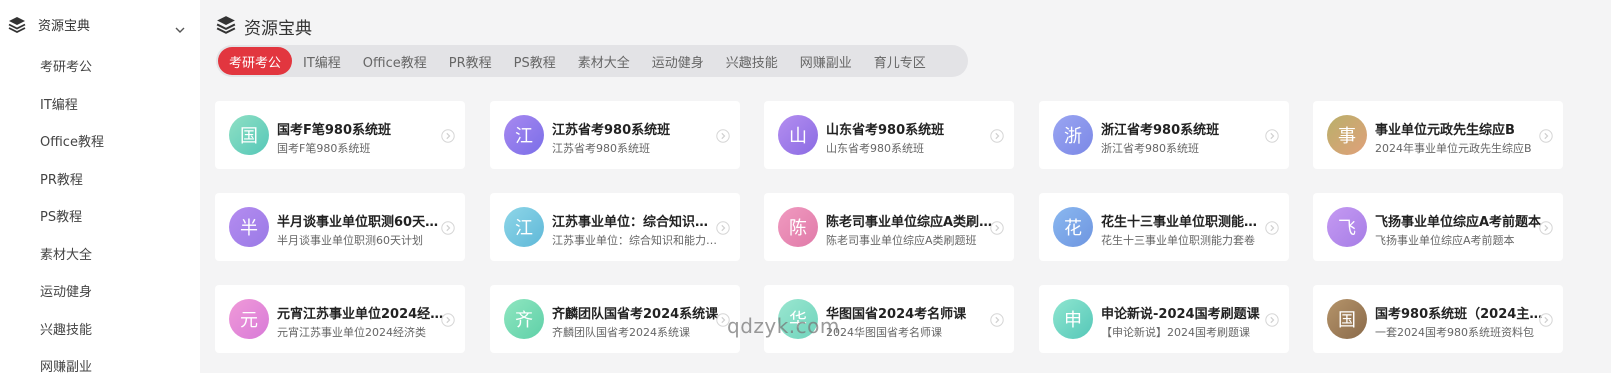 Image resolution: width=1611 pixels, height=373 pixels. I want to click on card-subtitle: 飞扬事业单位综应A考前题本, so click(1445, 240).